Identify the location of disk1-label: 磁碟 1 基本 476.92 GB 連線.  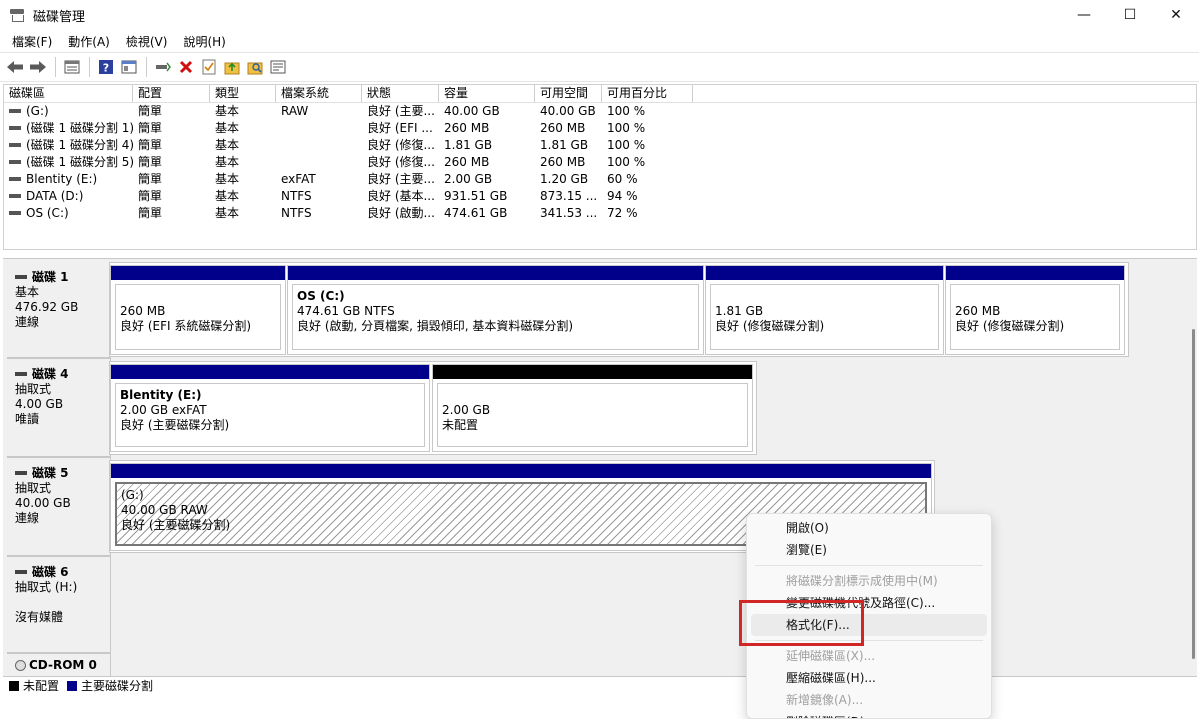
(59, 309).